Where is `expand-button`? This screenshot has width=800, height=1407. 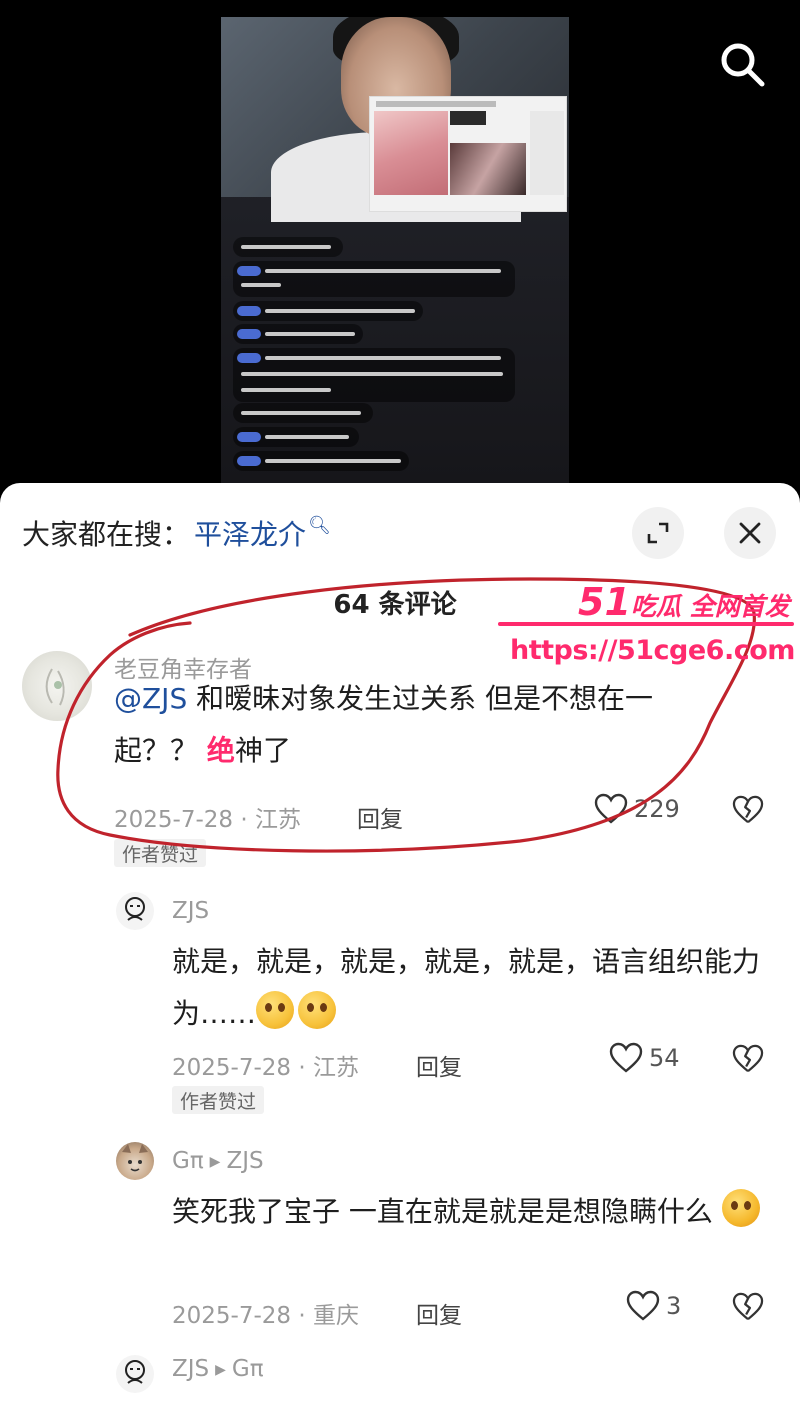 expand-button is located at coordinates (658, 533).